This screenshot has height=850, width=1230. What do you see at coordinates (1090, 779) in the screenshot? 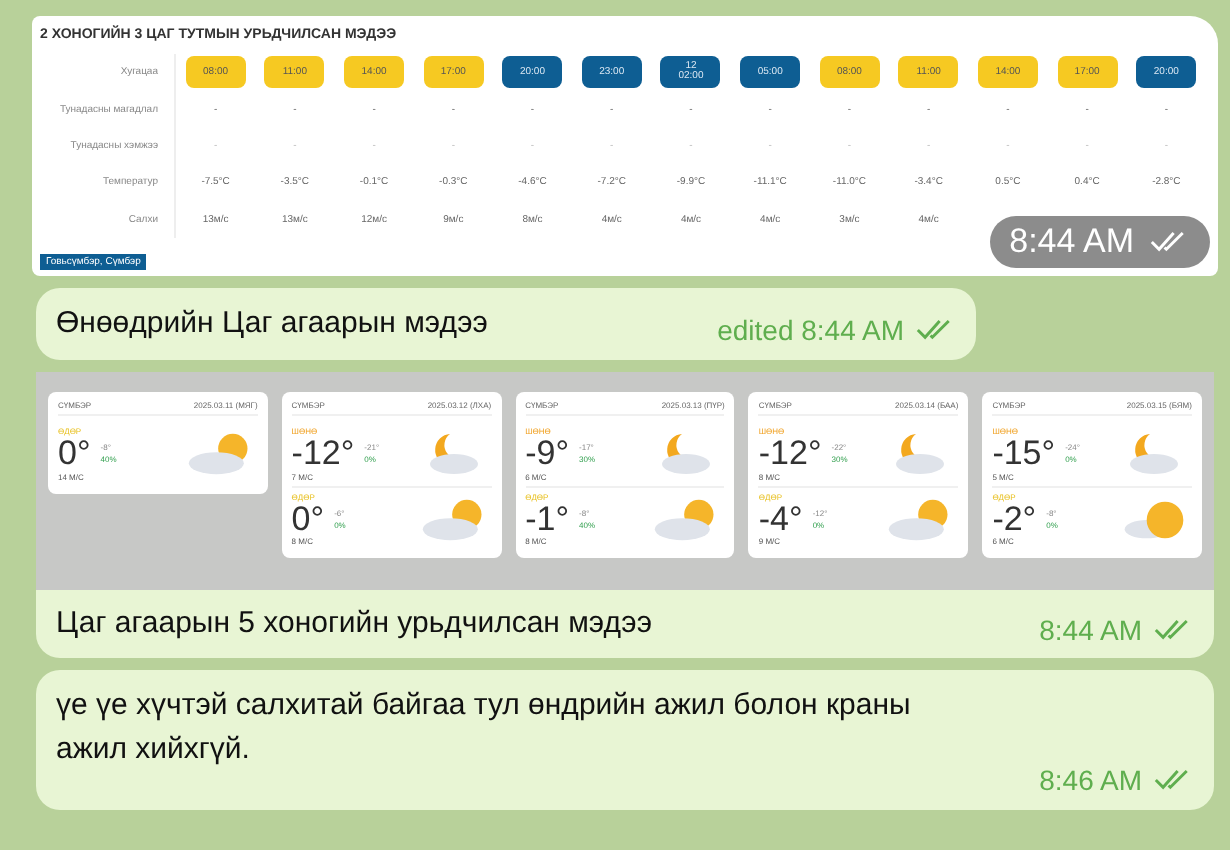
I see `message-time: 8:46 AM` at bounding box center [1090, 779].